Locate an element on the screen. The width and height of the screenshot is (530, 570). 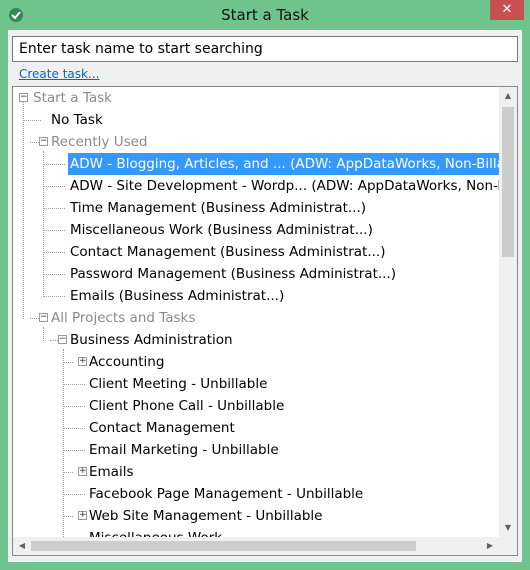
scroll-down-arrow-icon: ▼ is located at coordinates (508, 528).